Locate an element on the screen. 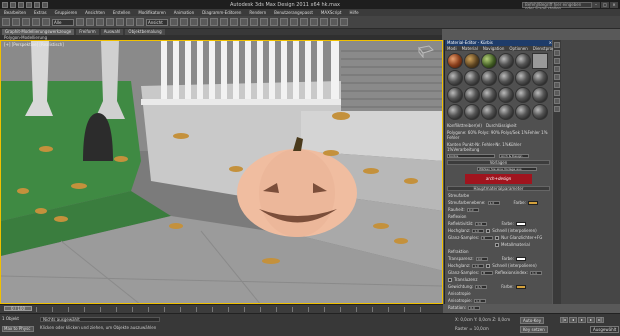  reflection-color-swatch is located at coordinates (520, 223).